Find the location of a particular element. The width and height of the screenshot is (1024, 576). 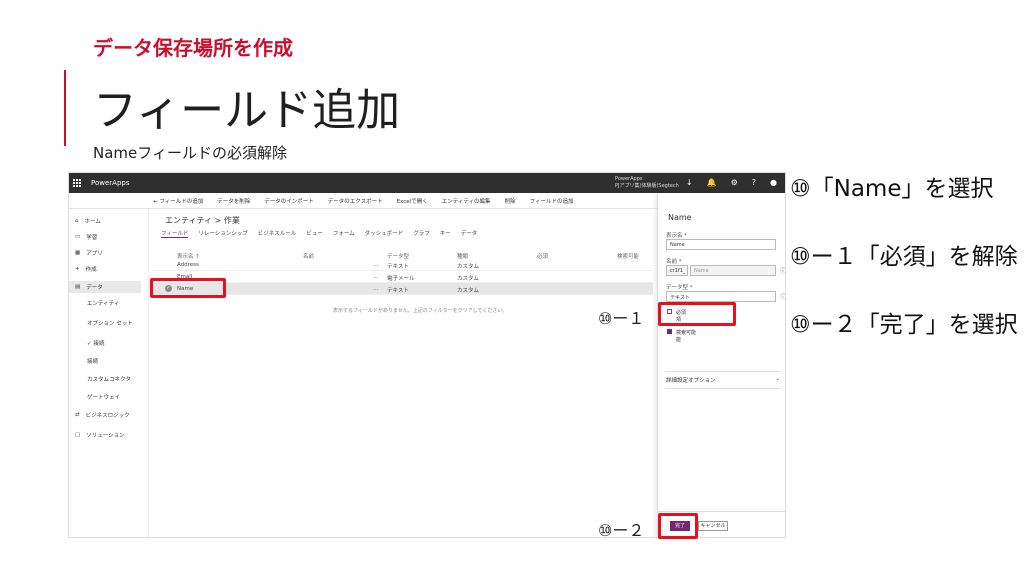

table-row-selected: ✓ Name … テキスト カスタム is located at coordinates (403, 289).